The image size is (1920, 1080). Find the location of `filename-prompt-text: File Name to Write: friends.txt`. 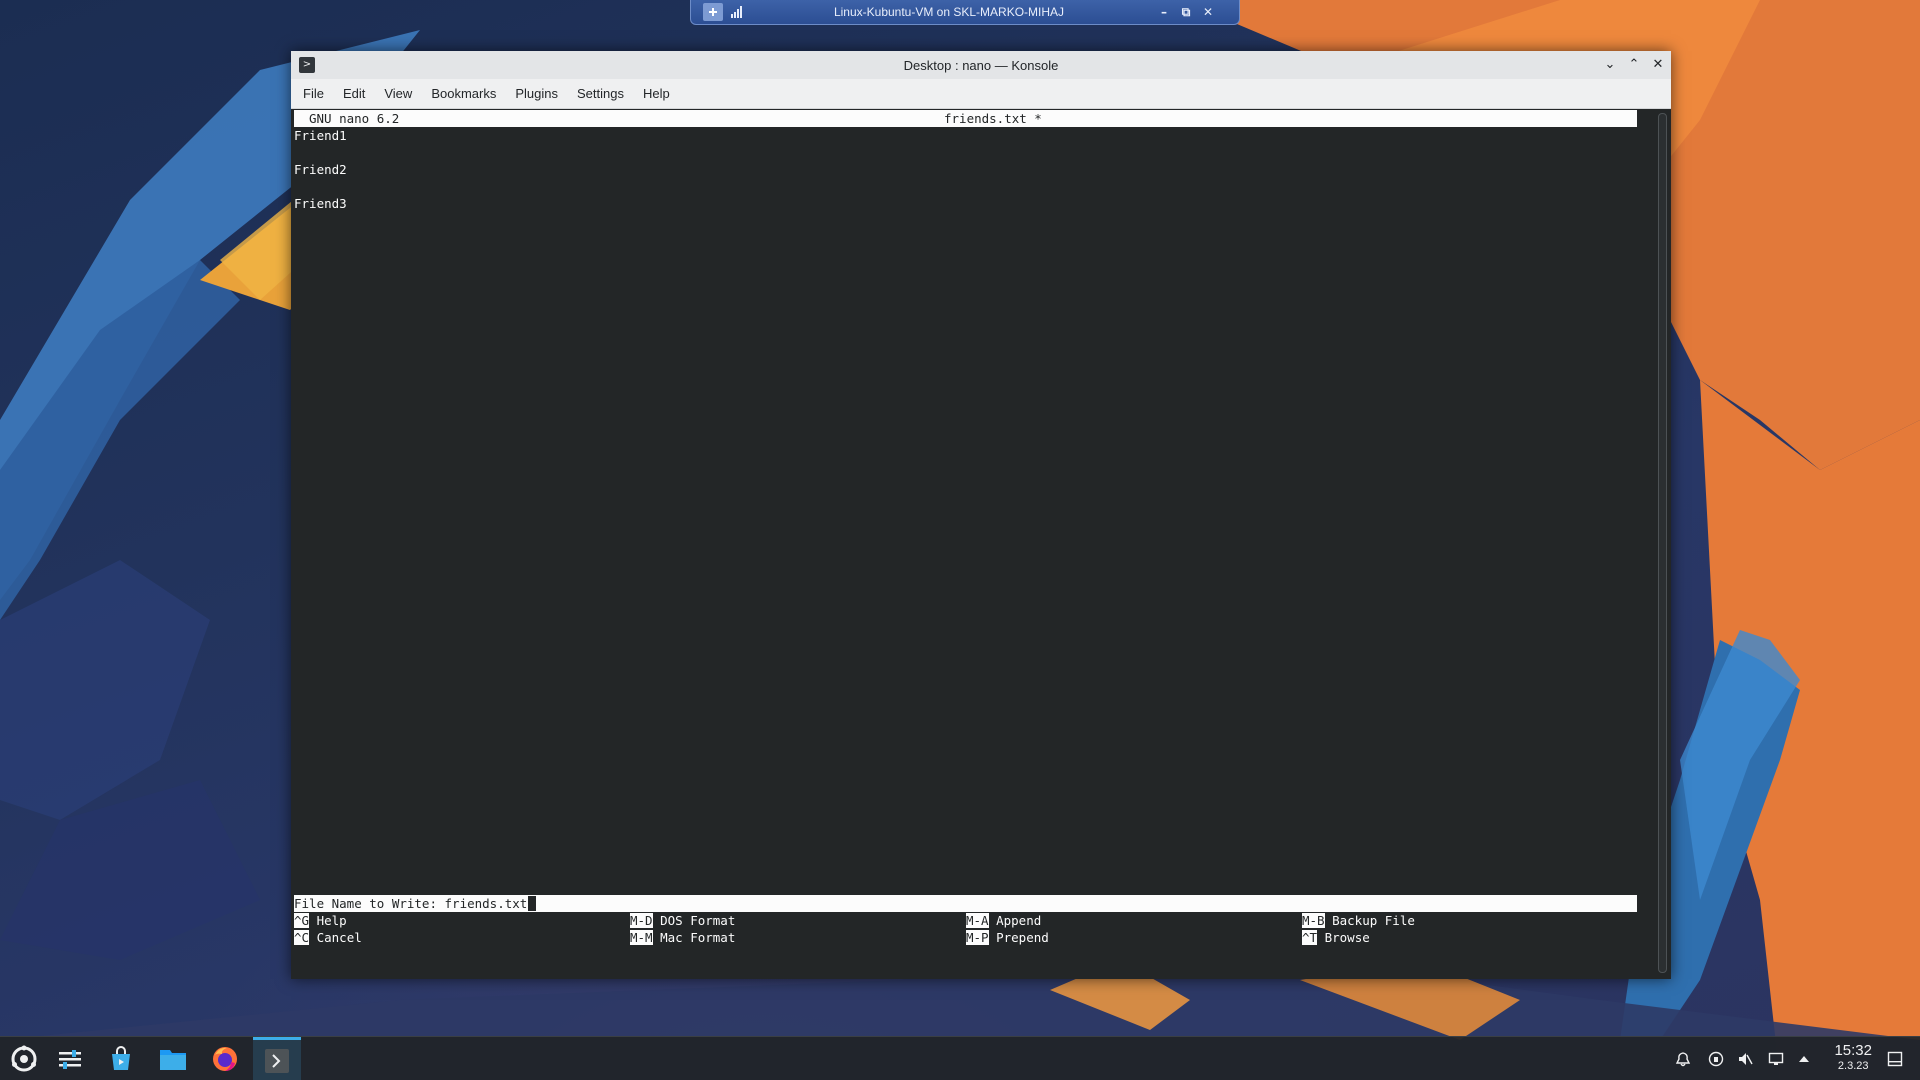

filename-prompt-text: File Name to Write: friends.txt is located at coordinates (411, 903).